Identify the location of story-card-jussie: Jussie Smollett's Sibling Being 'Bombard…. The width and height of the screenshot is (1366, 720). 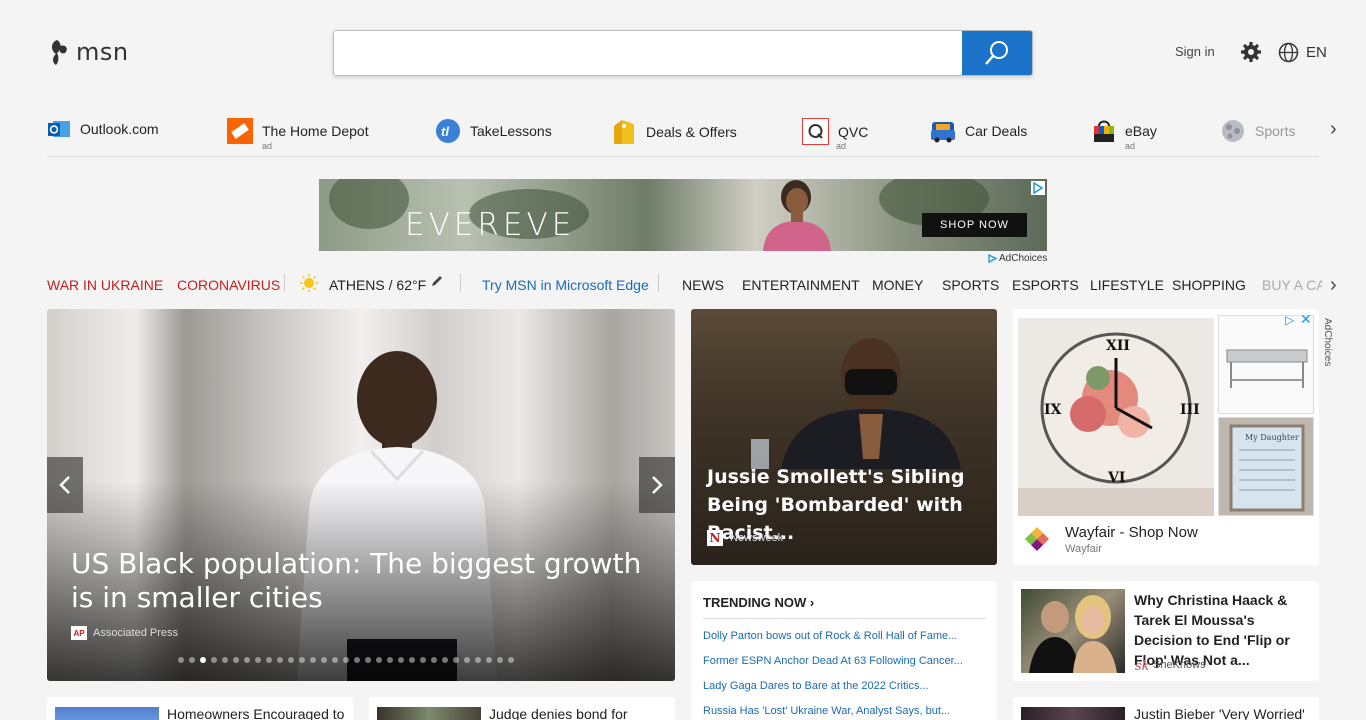
(844, 437).